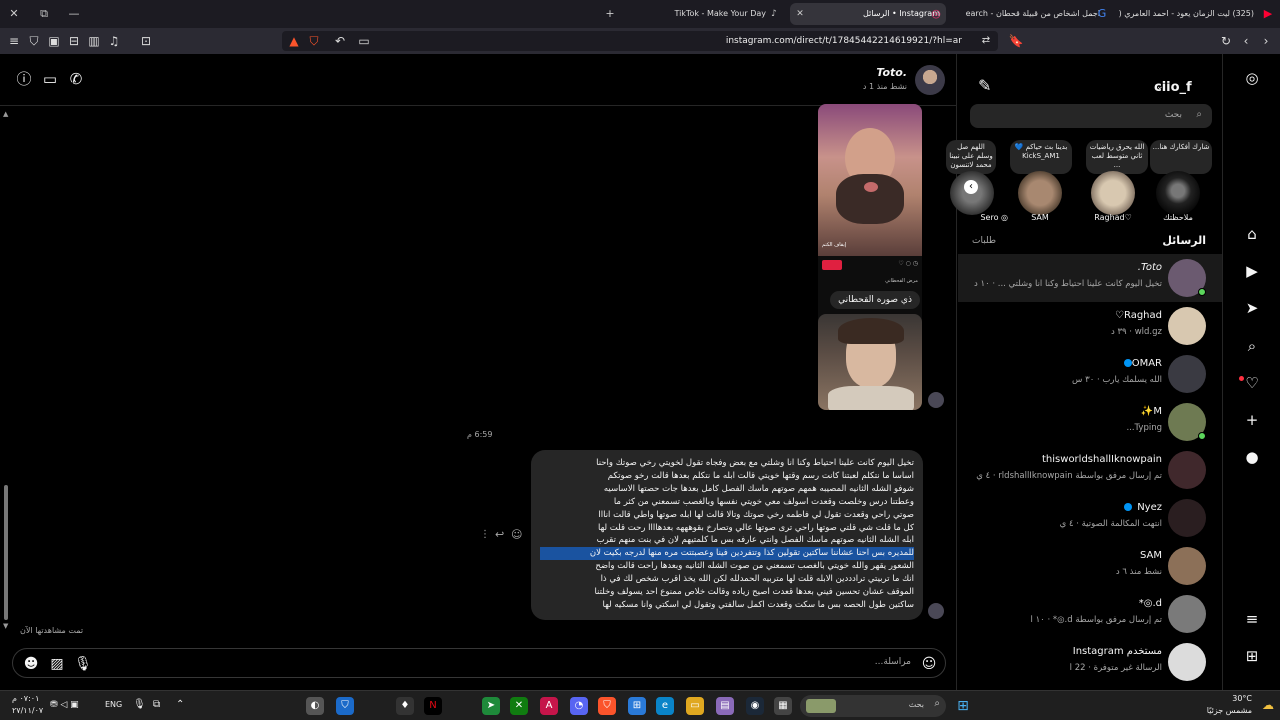  What do you see at coordinates (891, 72) in the screenshot?
I see `contact-name: Toto.` at bounding box center [891, 72].